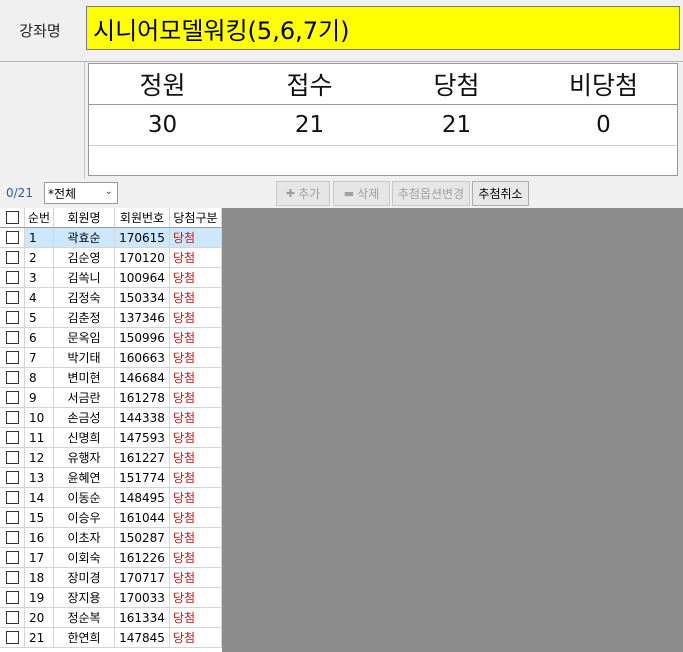  What do you see at coordinates (456, 125) in the screenshot?
I see `stats-value-won: 21` at bounding box center [456, 125].